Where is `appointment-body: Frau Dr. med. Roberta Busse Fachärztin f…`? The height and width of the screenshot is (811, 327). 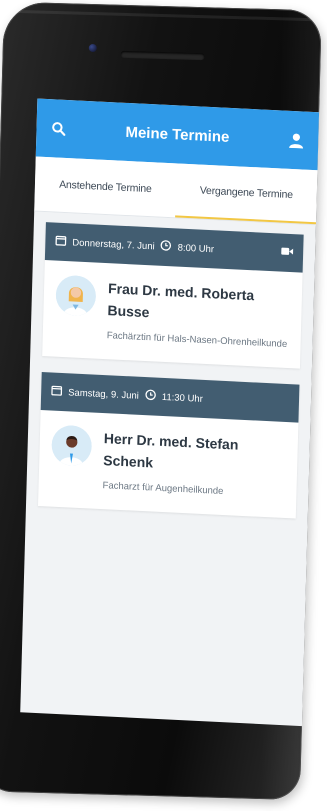 appointment-body: Frau Dr. med. Roberta Busse Fachärztin f… is located at coordinates (172, 314).